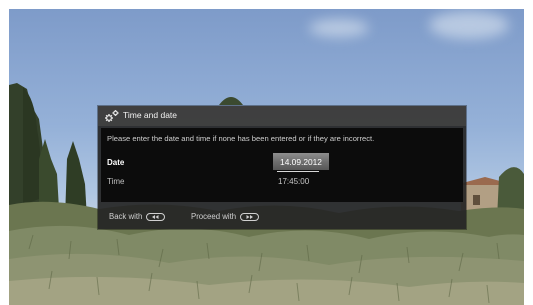 This screenshot has width=533, height=305. I want to click on date-field-underline, so click(298, 171).